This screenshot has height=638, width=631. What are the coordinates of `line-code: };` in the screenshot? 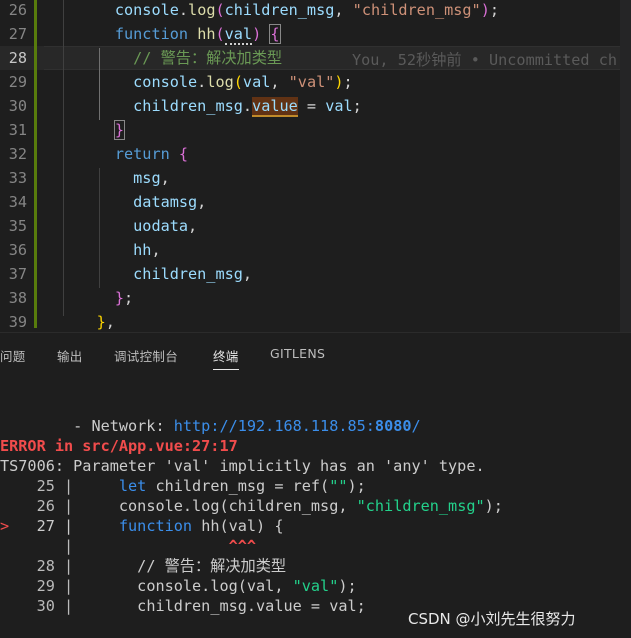 It's located at (124, 298).